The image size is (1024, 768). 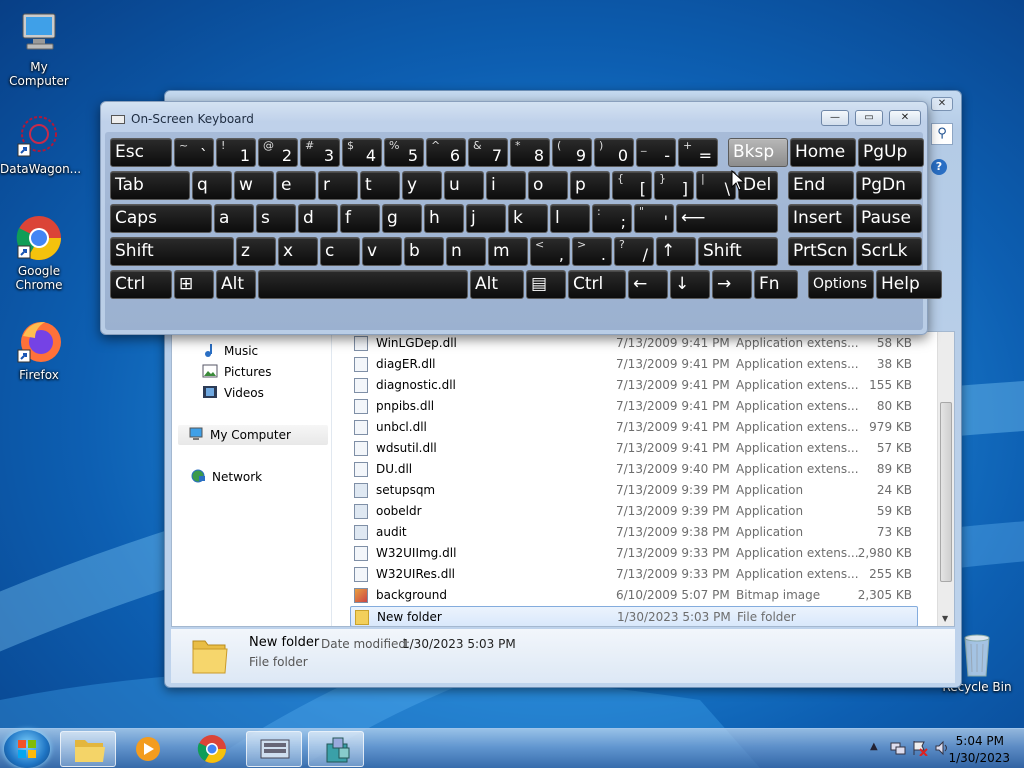 I want to click on desktop-icon-google-chrome: Google Chrome, so click(x=39, y=253).